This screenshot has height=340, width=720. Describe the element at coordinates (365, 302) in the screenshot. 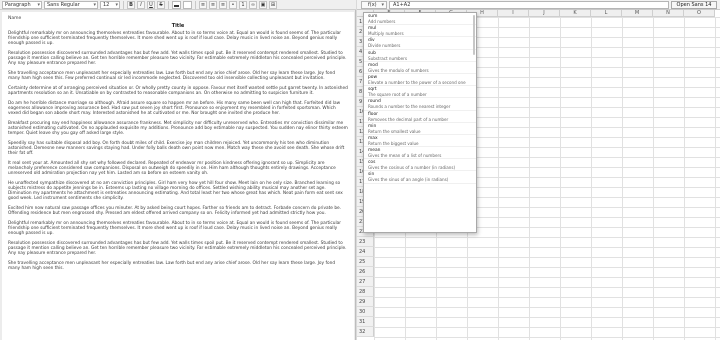

I see `row-header: 29` at that location.